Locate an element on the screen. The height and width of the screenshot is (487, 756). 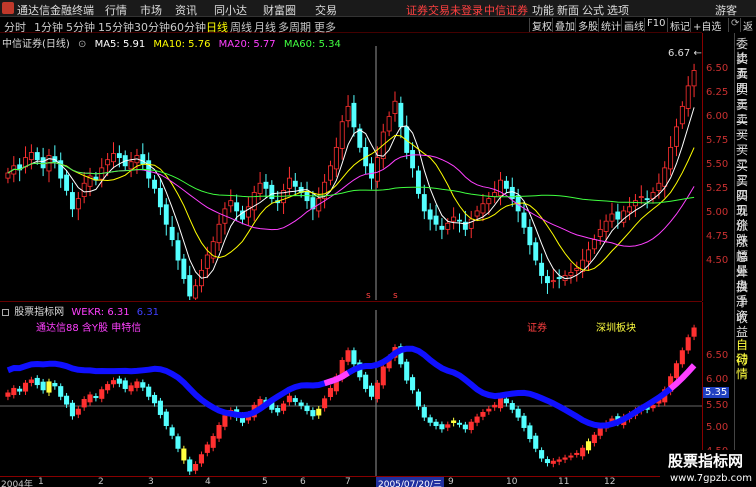
menu-tongxiaoda: 同小达 is located at coordinates (230, 10).